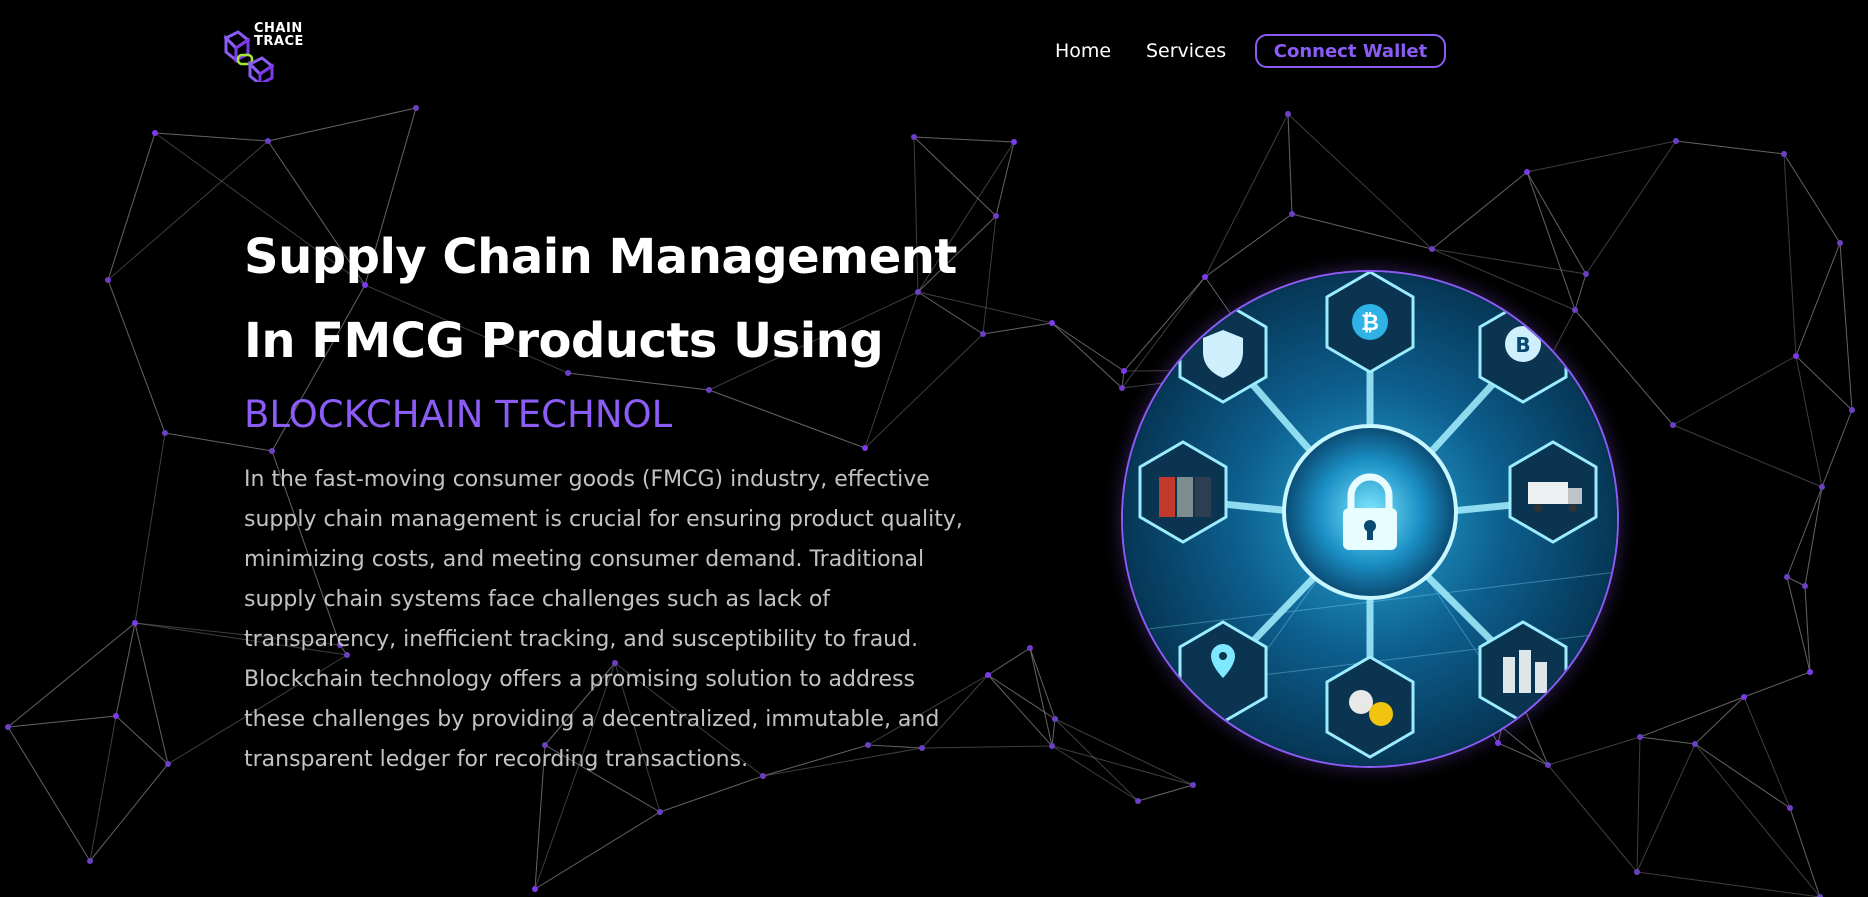 This screenshot has height=897, width=1868. I want to click on svg-text: B, so click(1522, 345).